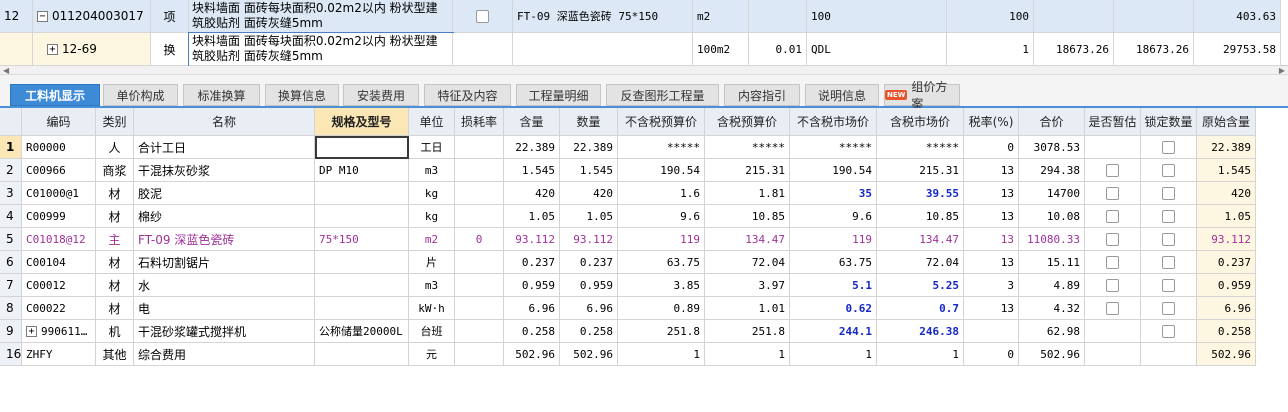  I want to click on resource-category: 主, so click(115, 239).